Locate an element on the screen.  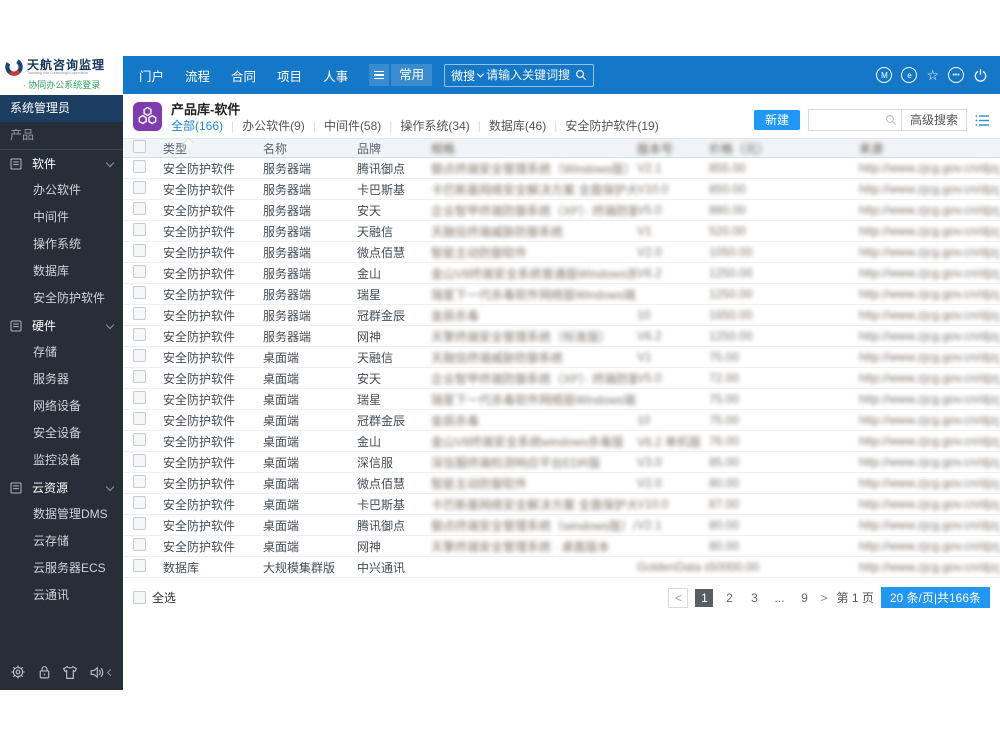
sidebar-group: 软件 is located at coordinates (61, 163).